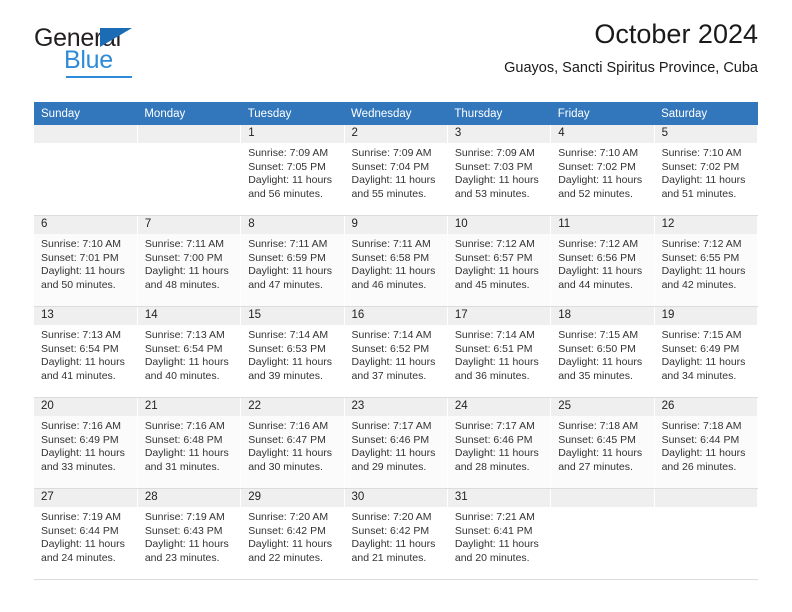 This screenshot has height=612, width=792. What do you see at coordinates (598, 426) in the screenshot?
I see `day-sunrise-text: Sunrise: 7:18 AM` at bounding box center [598, 426].